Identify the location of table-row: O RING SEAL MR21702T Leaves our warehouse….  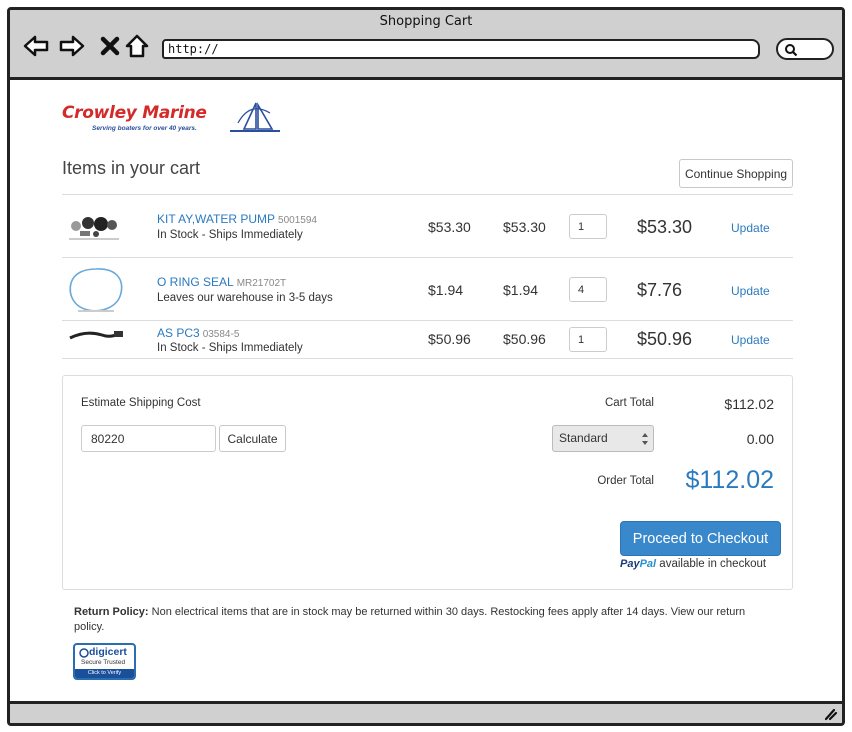
(427, 289).